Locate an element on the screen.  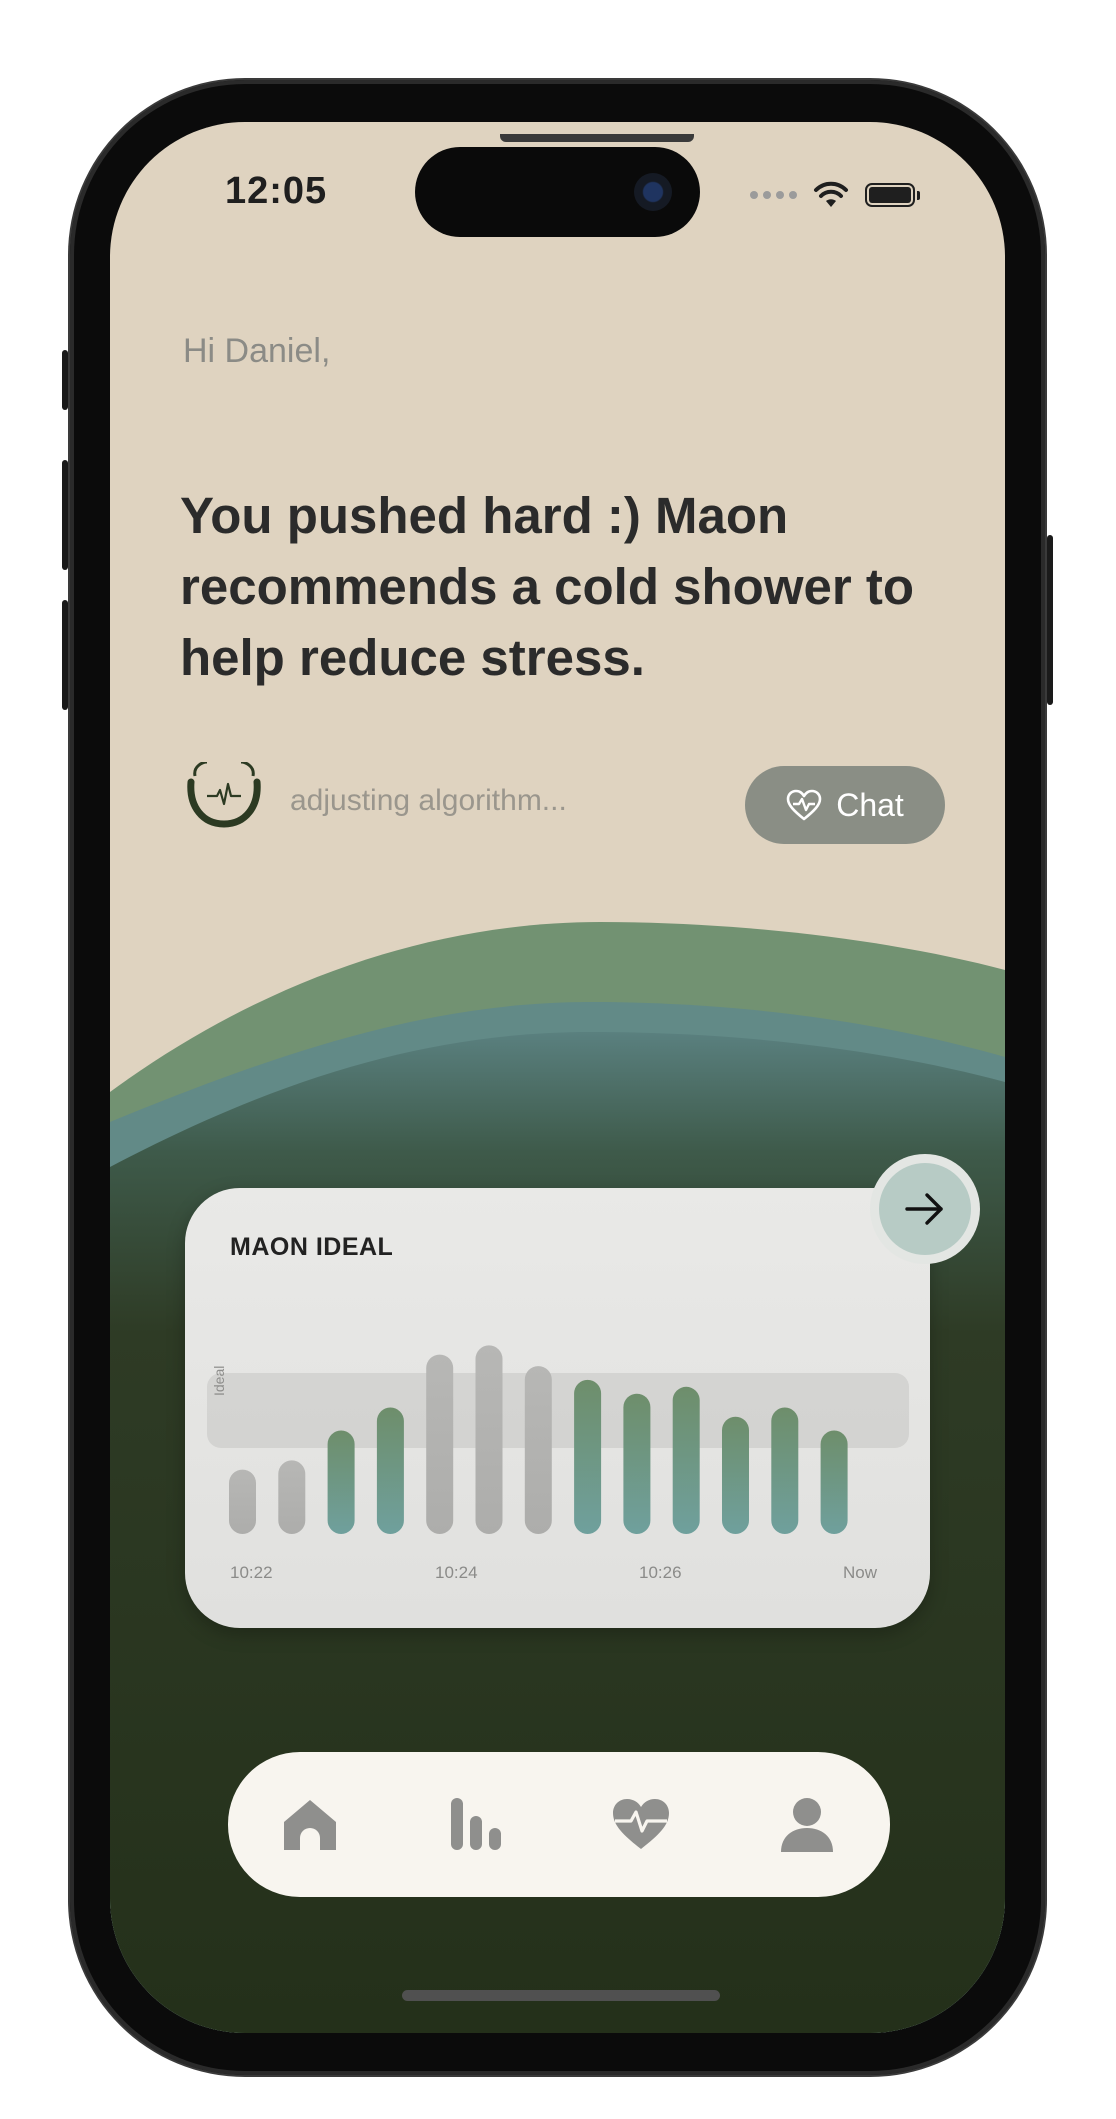
nav-profile is located at coordinates (807, 1824).